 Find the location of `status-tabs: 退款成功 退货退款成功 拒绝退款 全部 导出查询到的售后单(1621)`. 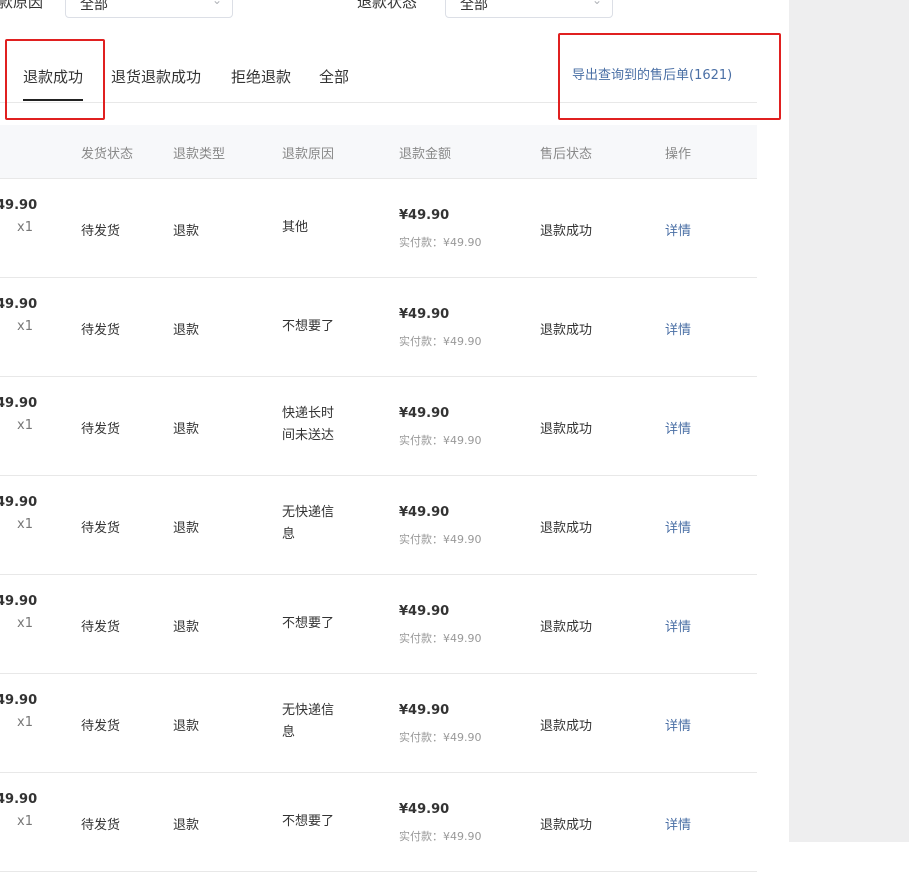

status-tabs: 退款成功 退货退款成功 拒绝退款 全部 导出查询到的售后单(1621) is located at coordinates (378, 77).